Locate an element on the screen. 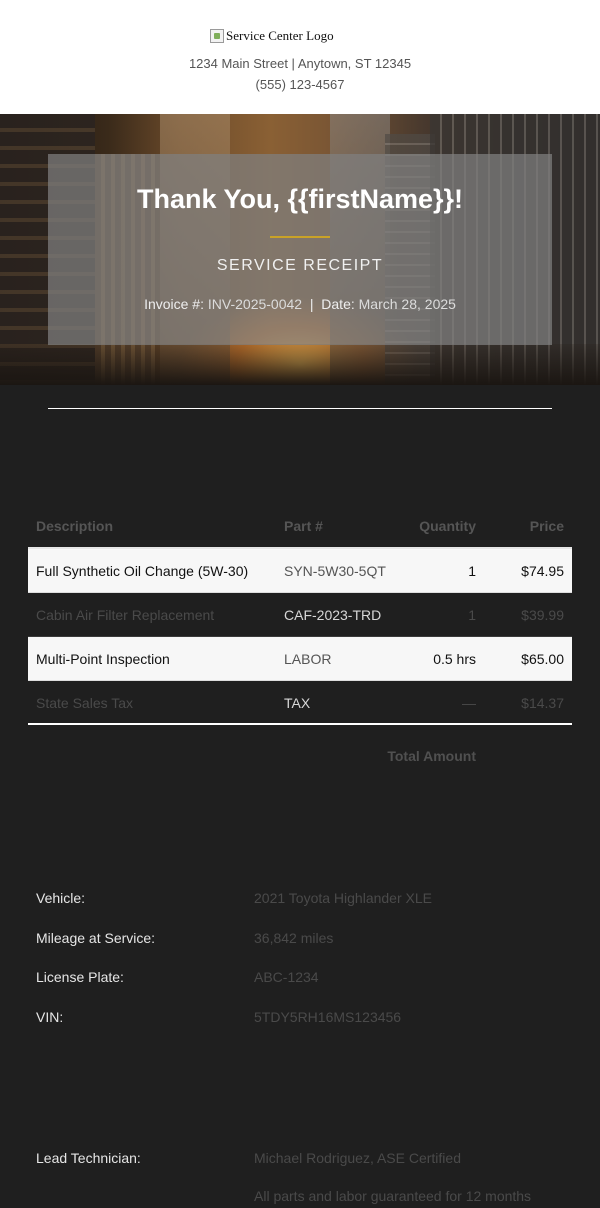  table-header-row: Description Part # Quantity Price is located at coordinates (300, 526).